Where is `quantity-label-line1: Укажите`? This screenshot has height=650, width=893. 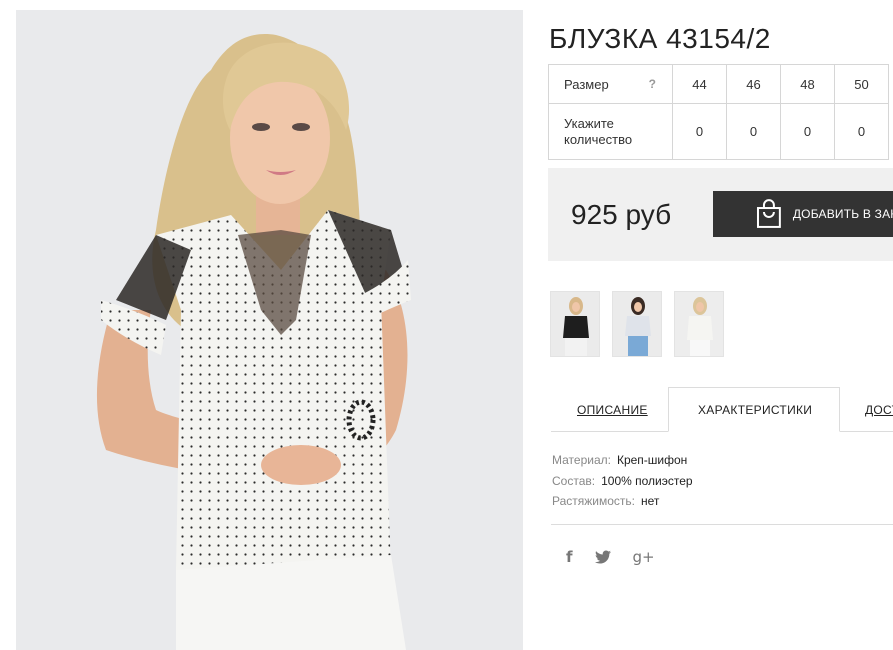 quantity-label-line1: Укажите is located at coordinates (589, 123).